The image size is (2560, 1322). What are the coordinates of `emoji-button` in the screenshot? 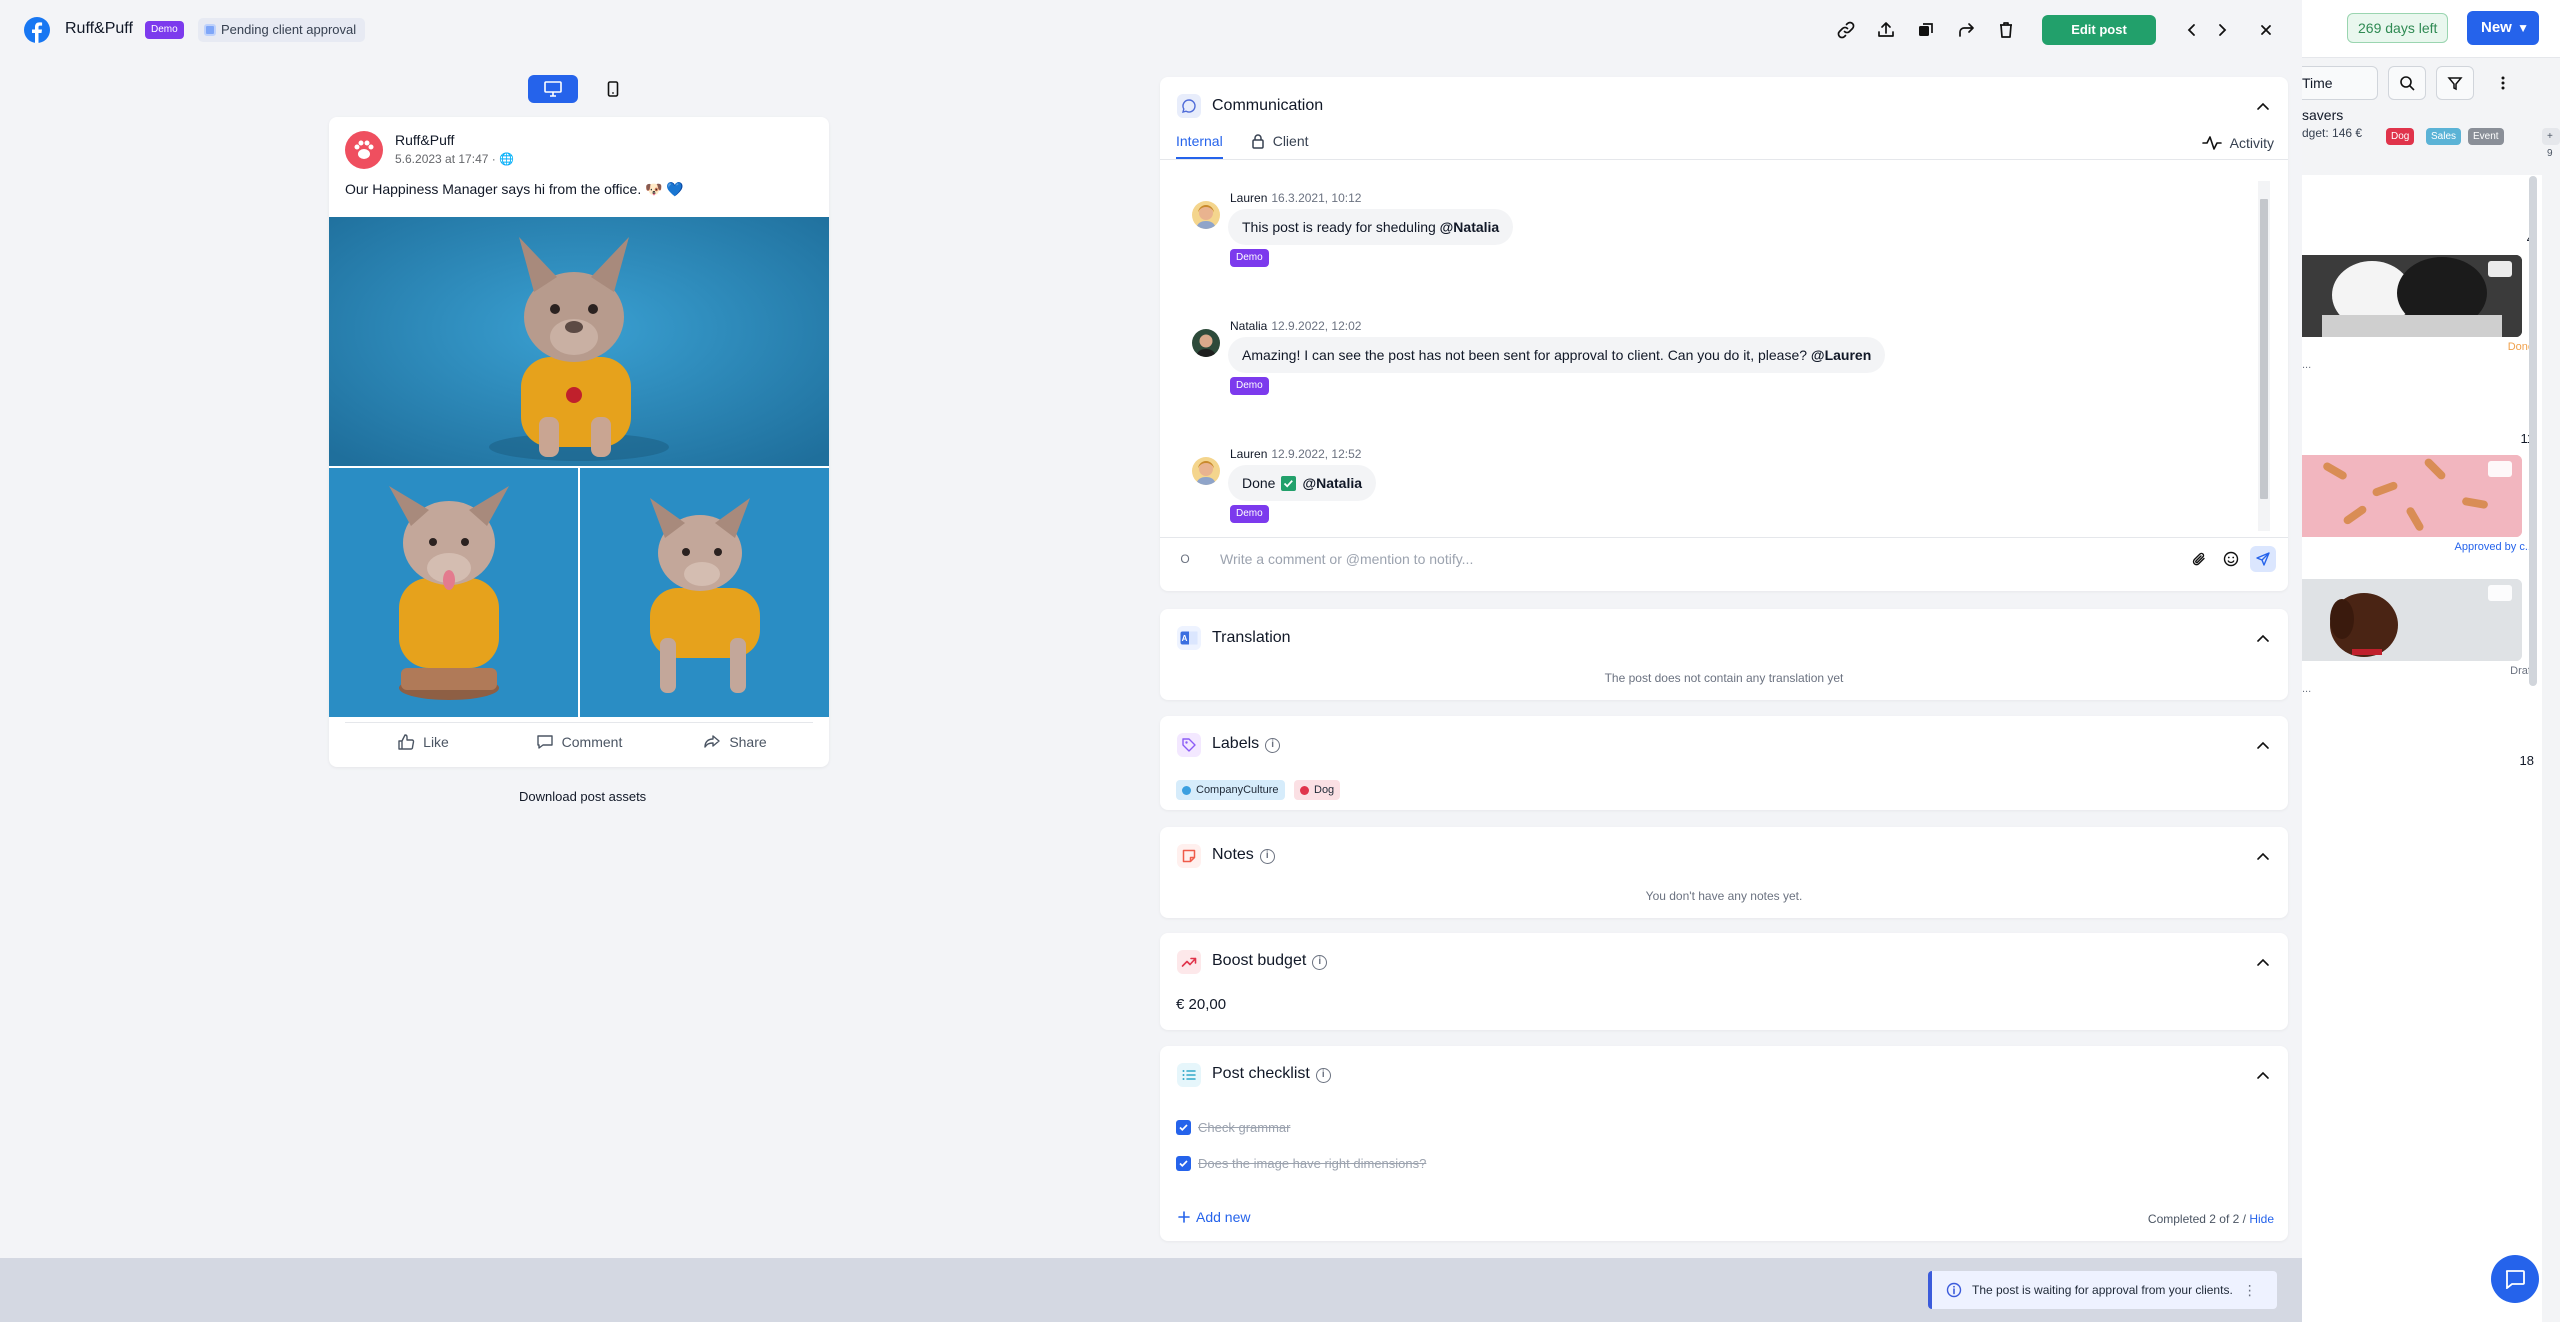 It's located at (2231, 559).